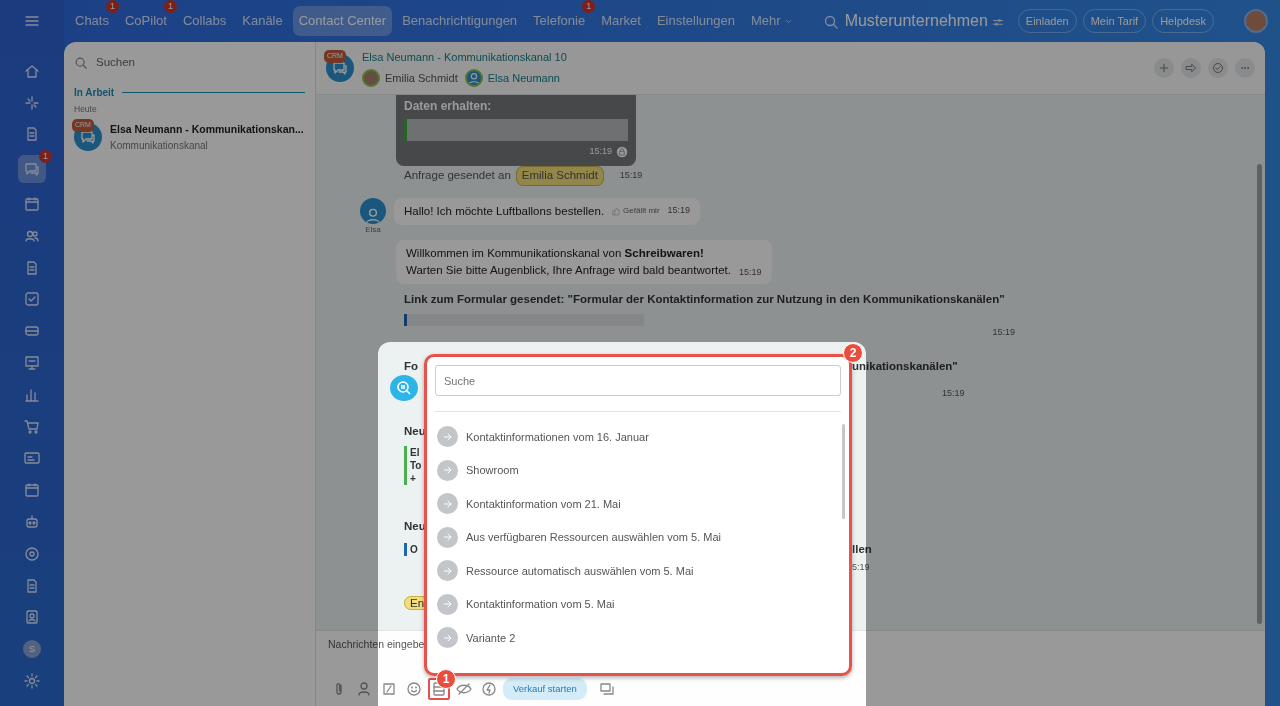 This screenshot has height=706, width=1280. I want to click on message-text: Hallo! Ich möchte Luftballons bestellen., so click(504, 211).